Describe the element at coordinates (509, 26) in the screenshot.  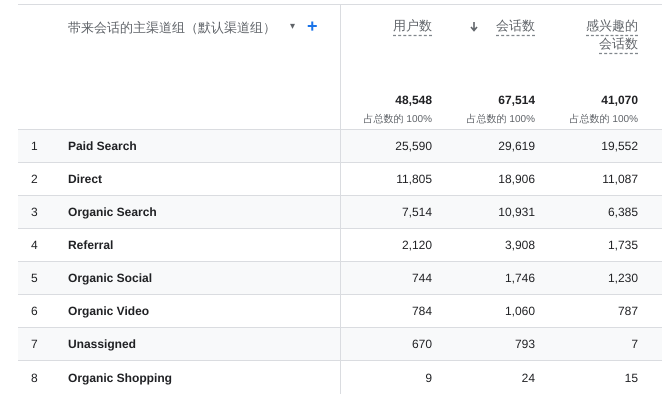
I see `column-header: 会话数` at that location.